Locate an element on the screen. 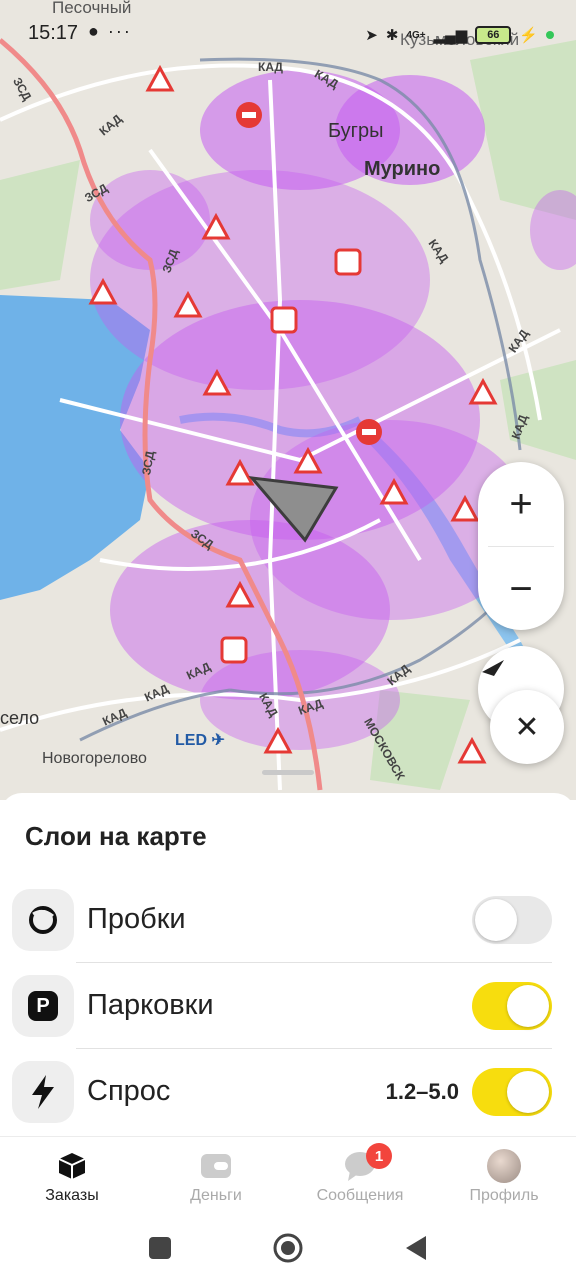  nav-money: Деньги is located at coordinates (216, 1177).